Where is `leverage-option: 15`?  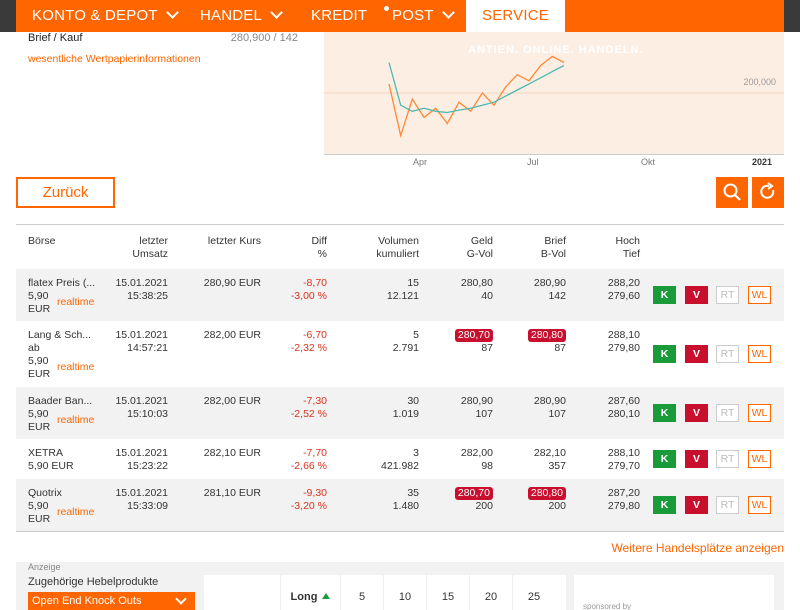
leverage-option: 15 is located at coordinates (447, 592).